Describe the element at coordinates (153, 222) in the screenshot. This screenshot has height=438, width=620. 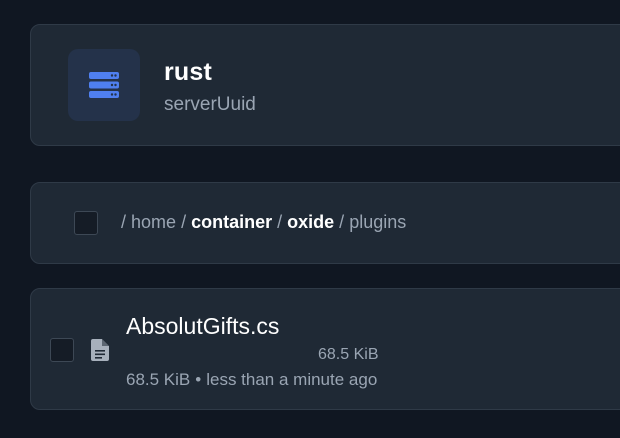
I see `breadcrumb-home: home` at that location.